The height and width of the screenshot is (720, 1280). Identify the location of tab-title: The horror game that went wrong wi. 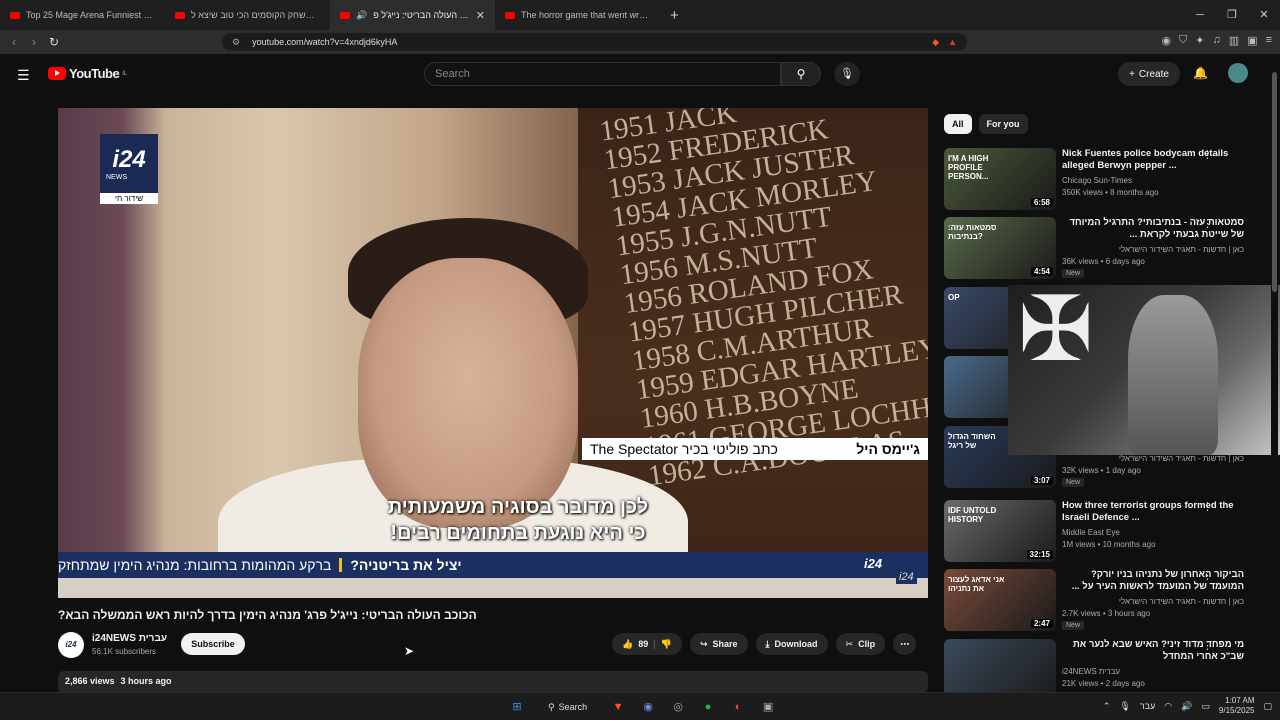
(585, 15).